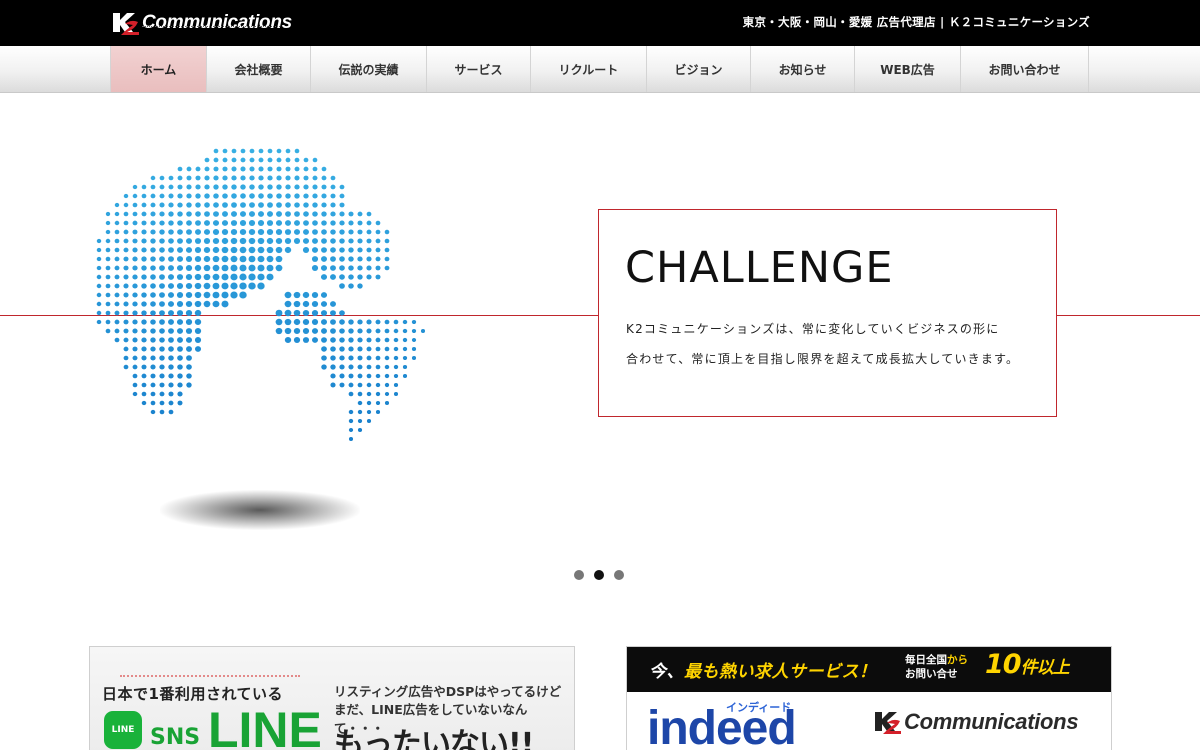 This screenshot has width=1200, height=750. I want to click on site-logo: Communications, so click(201, 23).